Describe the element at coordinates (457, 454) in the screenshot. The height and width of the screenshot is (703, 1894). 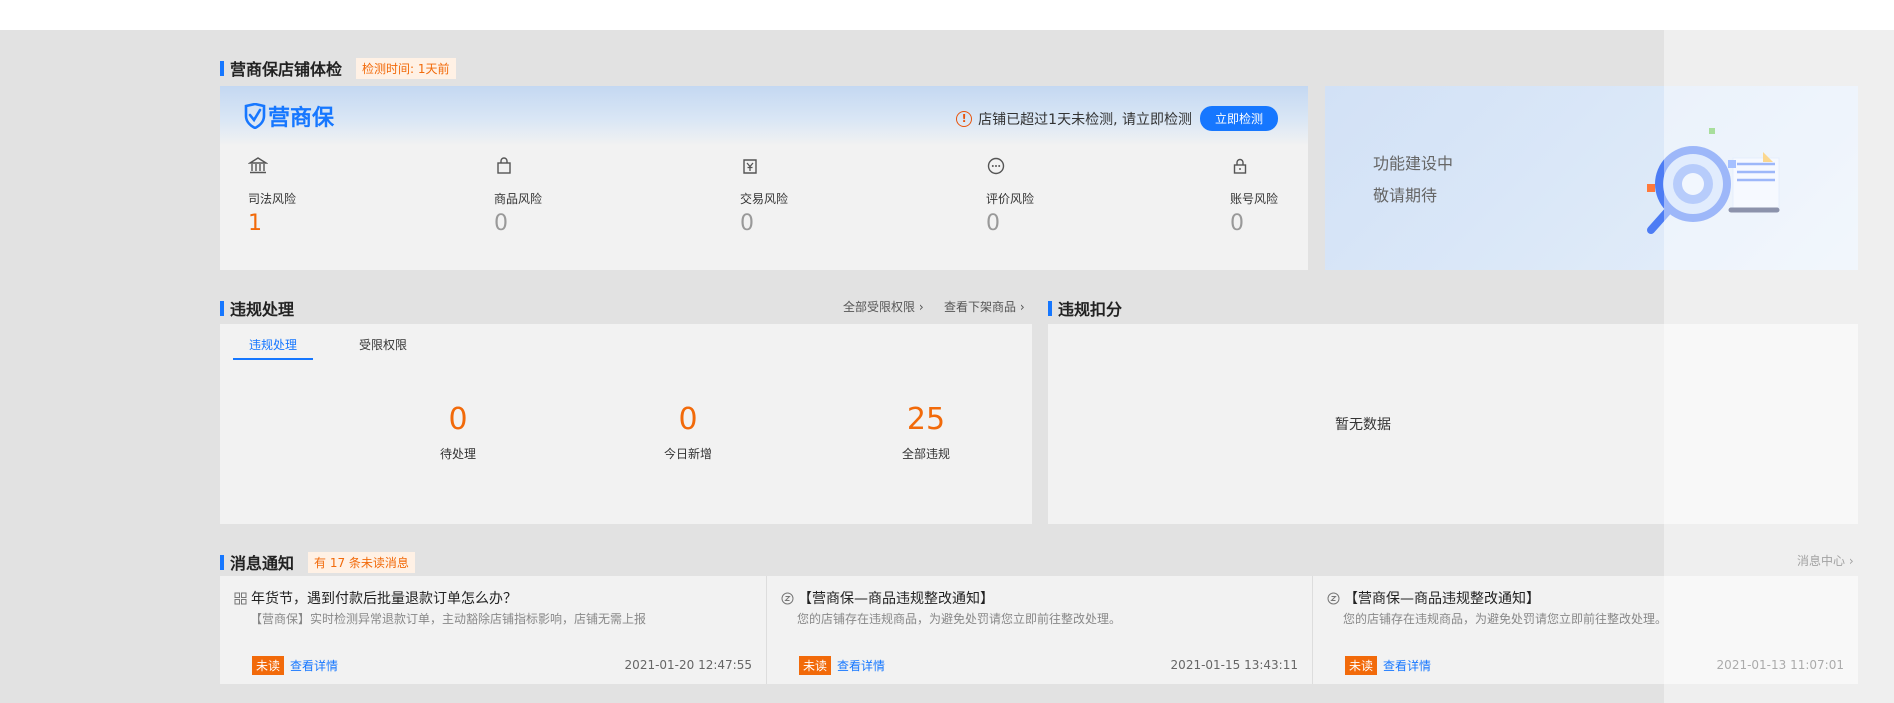
I see `stat-label: 待处理` at that location.